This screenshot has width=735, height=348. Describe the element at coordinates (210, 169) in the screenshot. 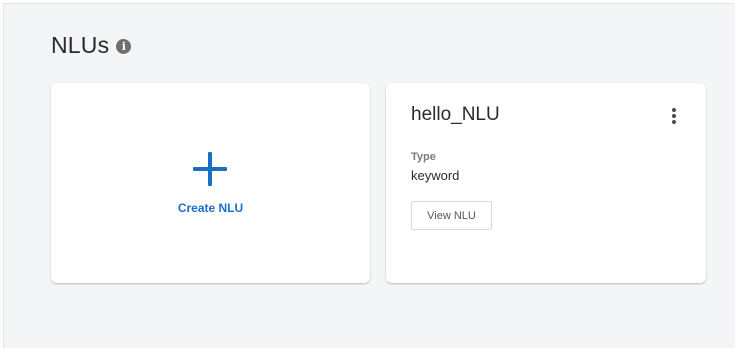

I see `plus-icon` at that location.